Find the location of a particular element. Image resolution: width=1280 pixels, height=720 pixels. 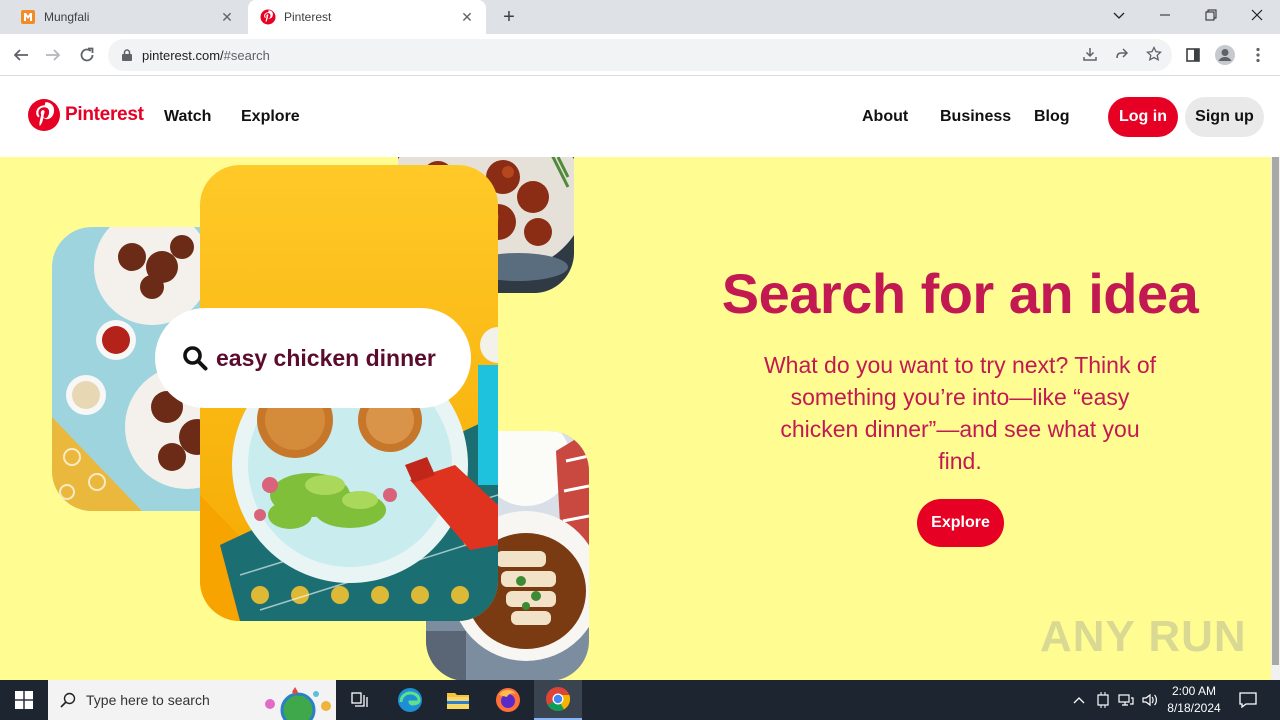

taskbar-search-box: Type here to search is located at coordinates (192, 700).